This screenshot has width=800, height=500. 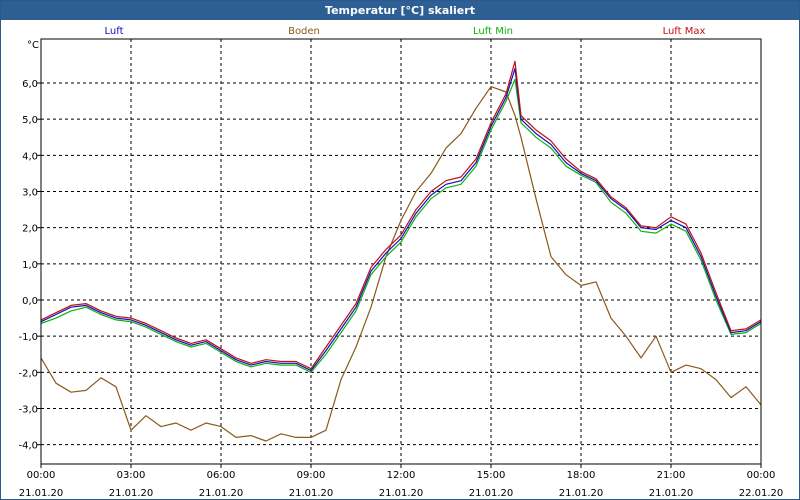 I want to click on legend-entry: Luft Max, so click(x=684, y=31).